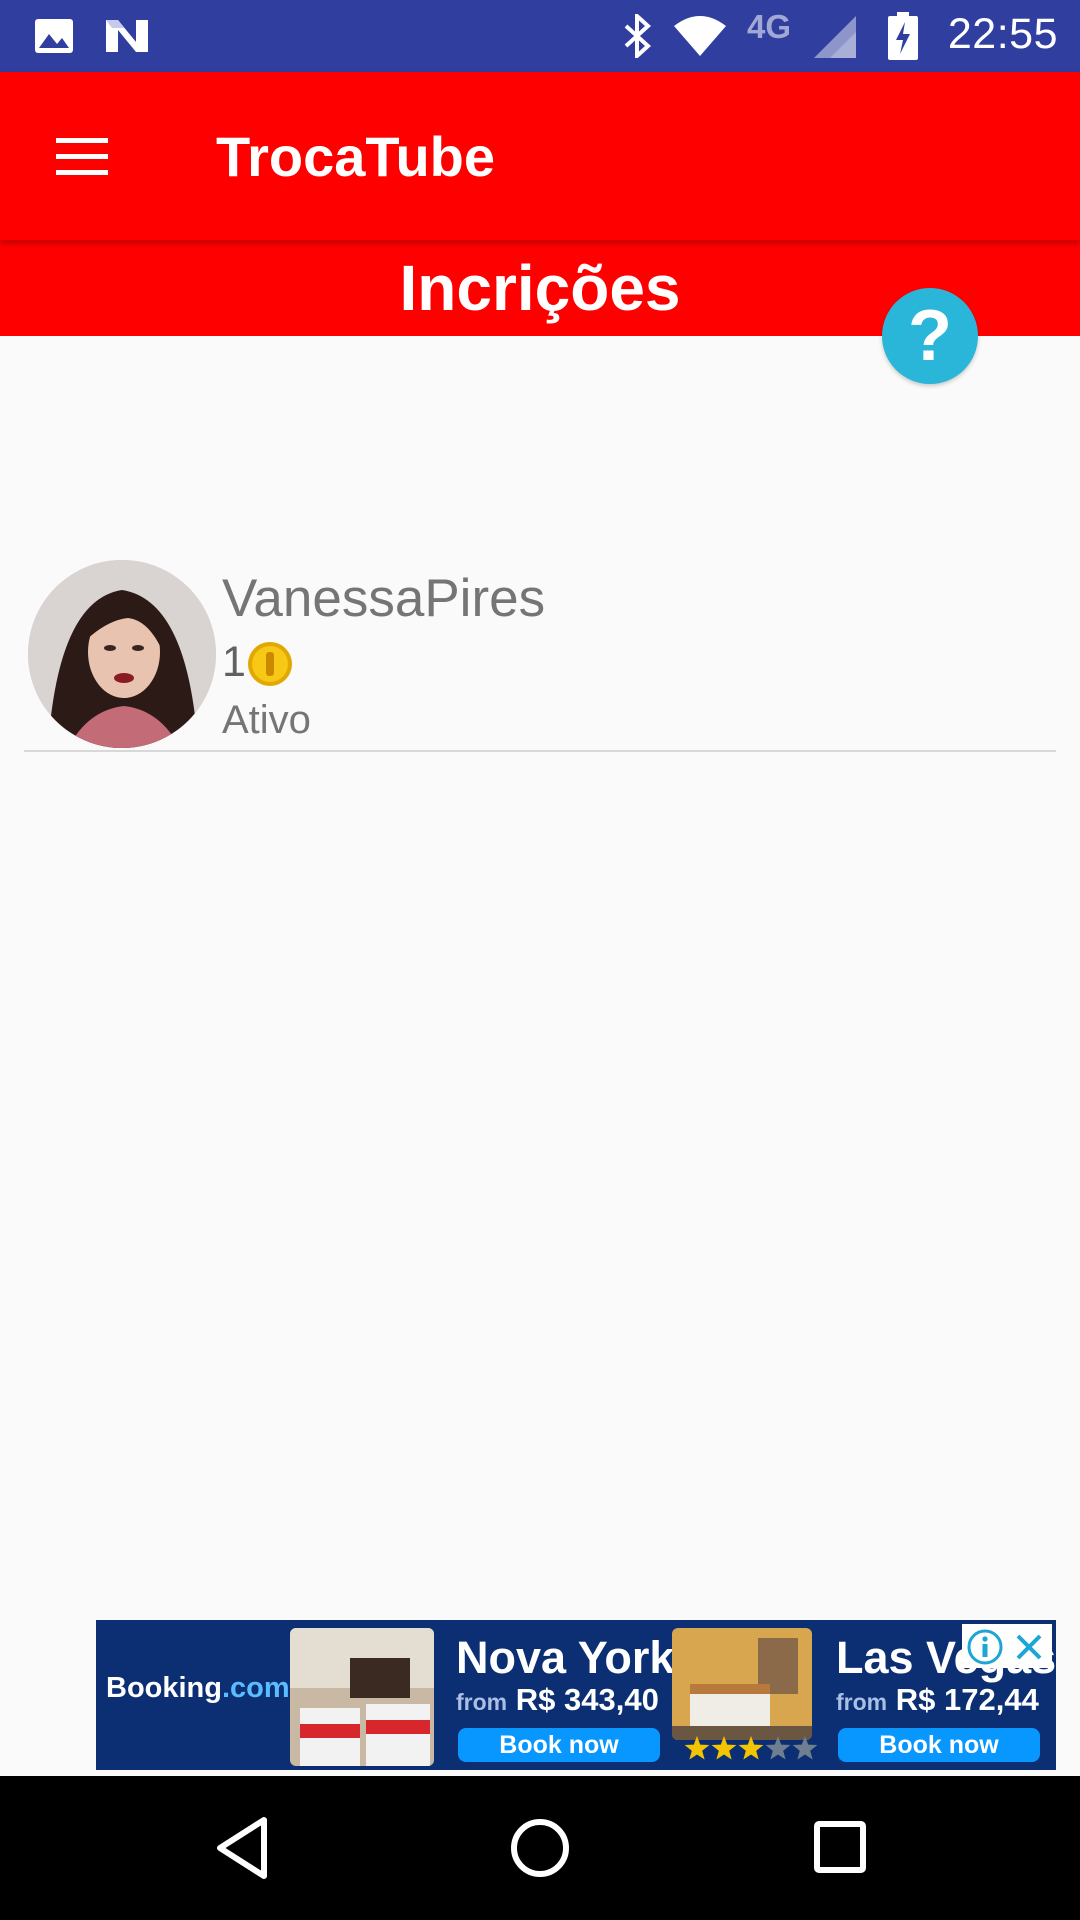 The width and height of the screenshot is (1080, 1920). I want to click on recent-apps-icon, so click(840, 1848).